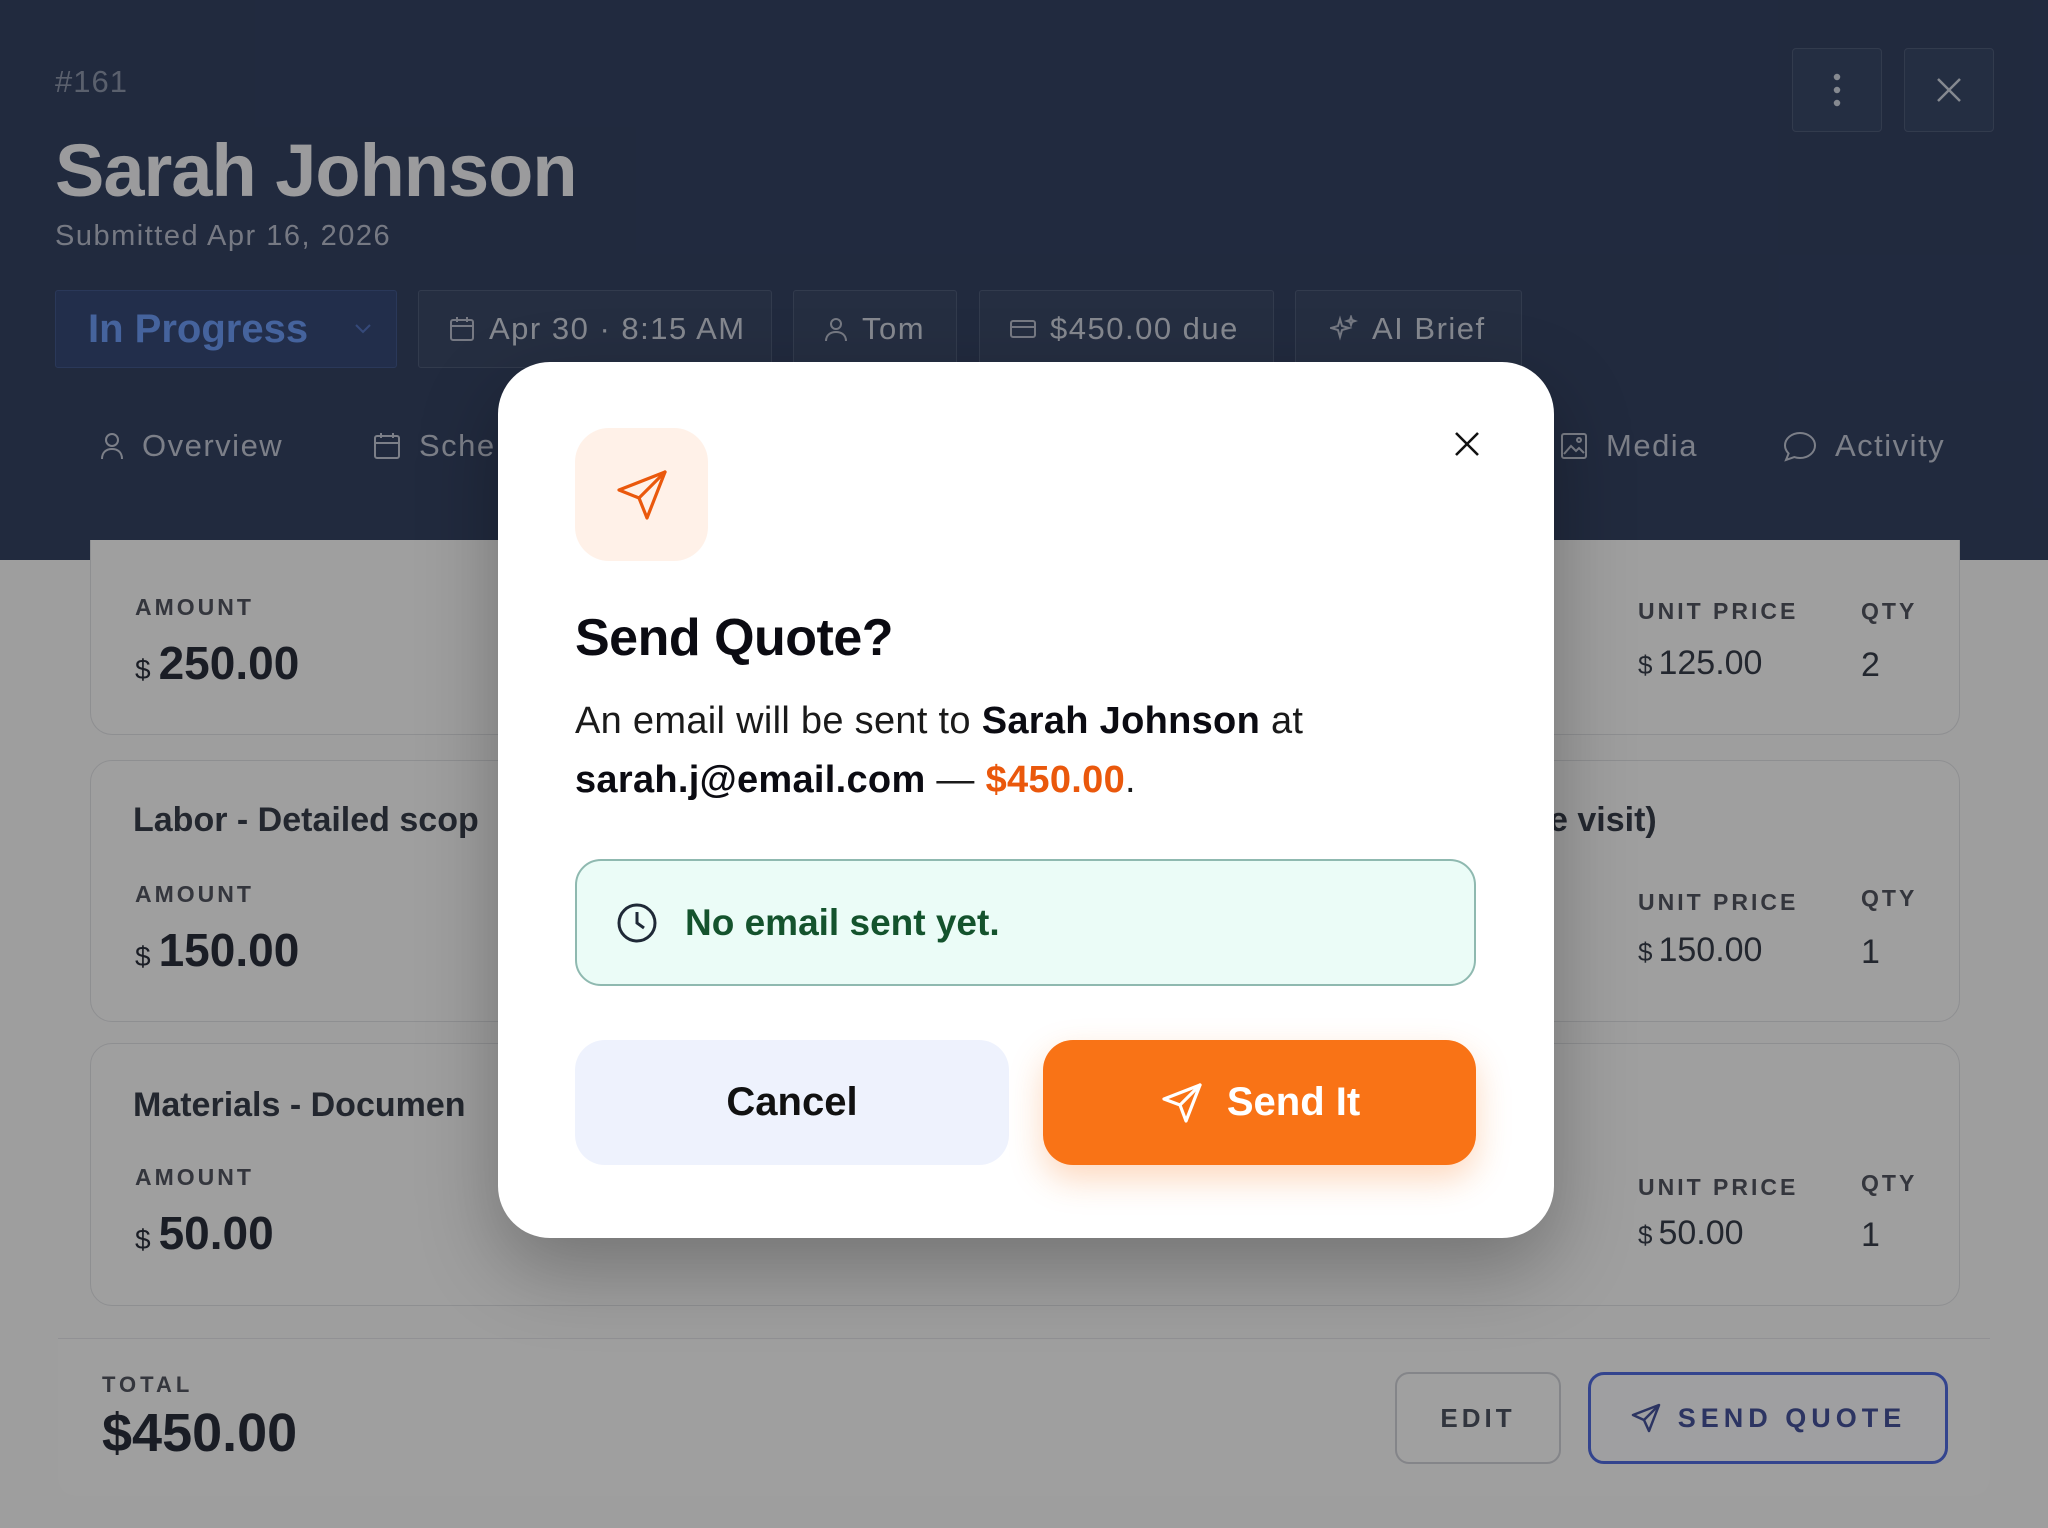 The image size is (2048, 1528). I want to click on email-status-text: No email sent yet., so click(842, 922).